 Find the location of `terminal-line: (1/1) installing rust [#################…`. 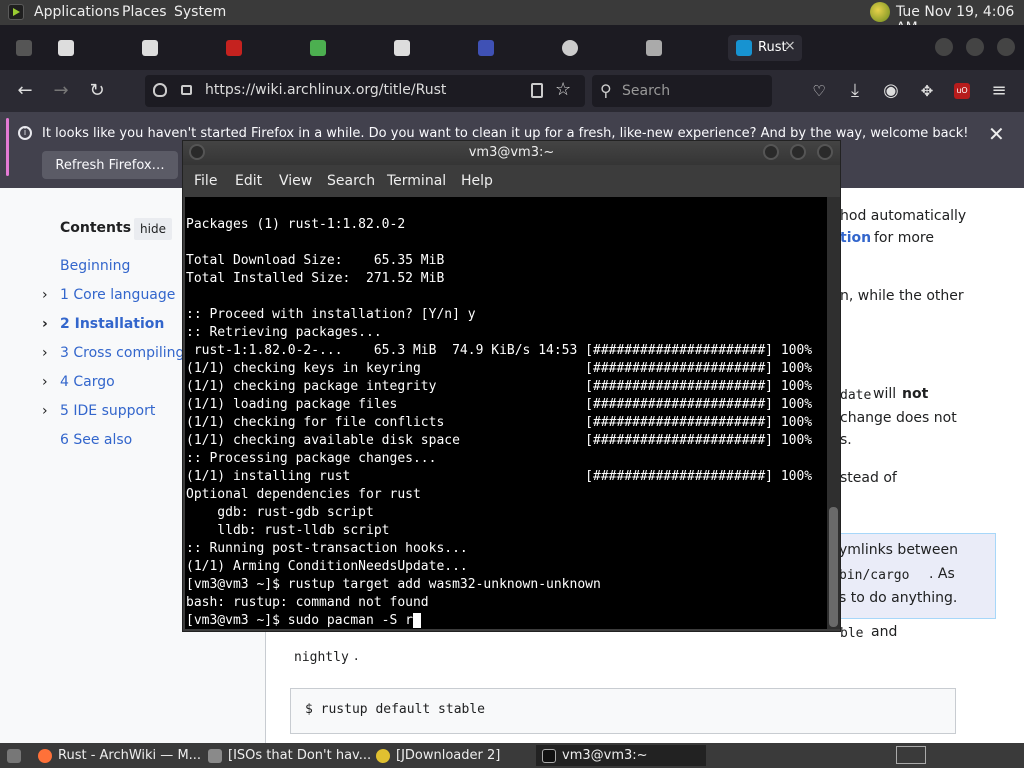

terminal-line: (1/1) installing rust [#################… is located at coordinates (499, 476).